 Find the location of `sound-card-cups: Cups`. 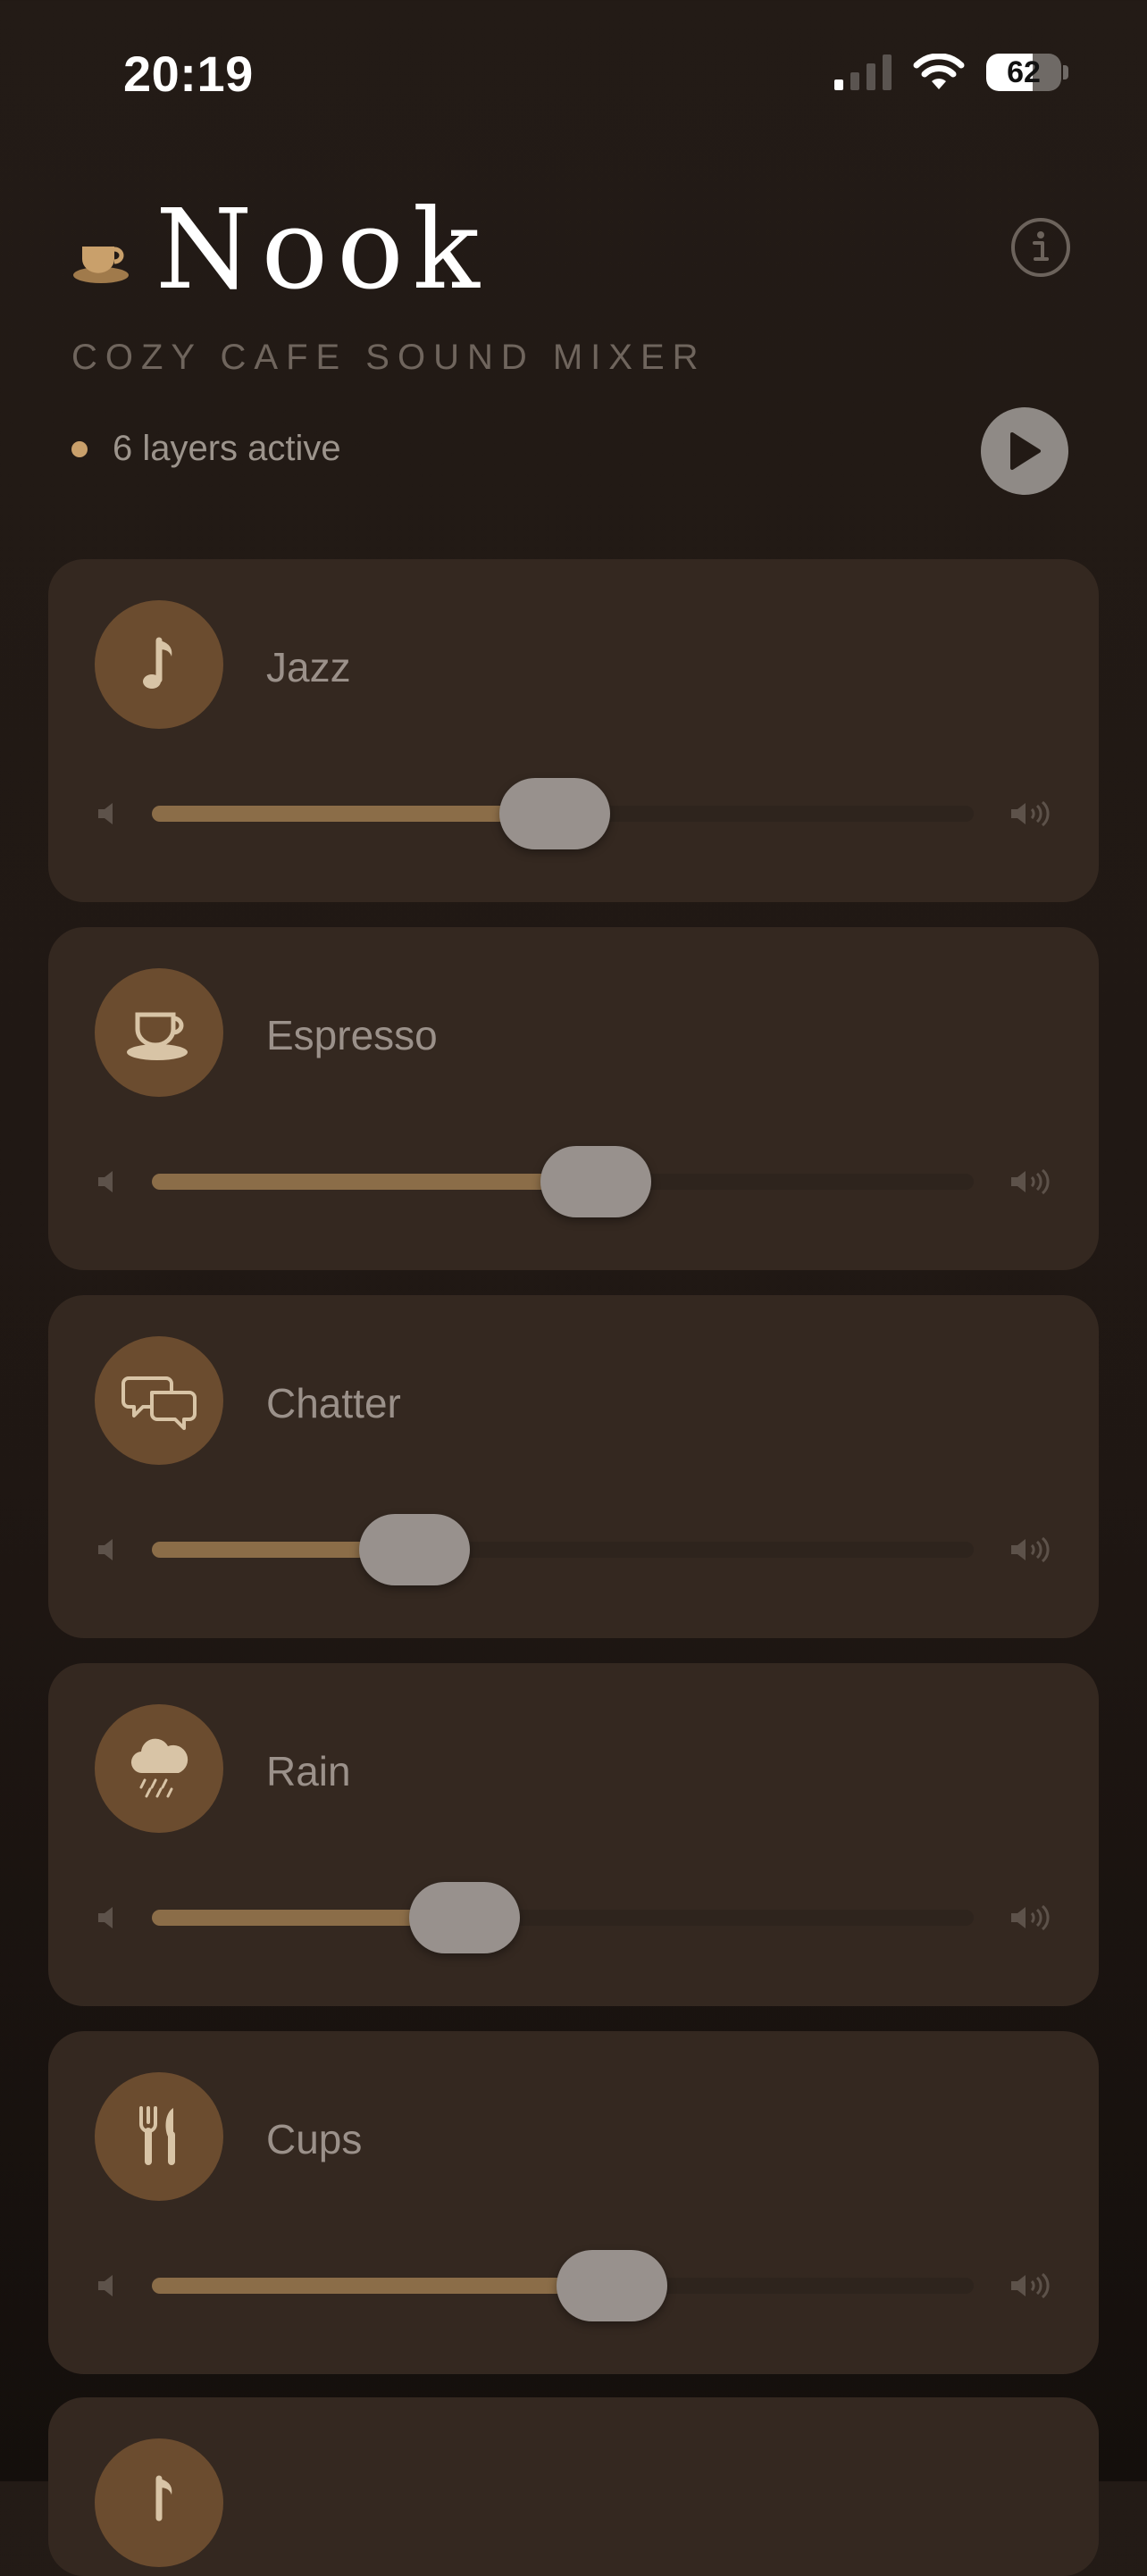

sound-card-cups: Cups is located at coordinates (573, 2203).